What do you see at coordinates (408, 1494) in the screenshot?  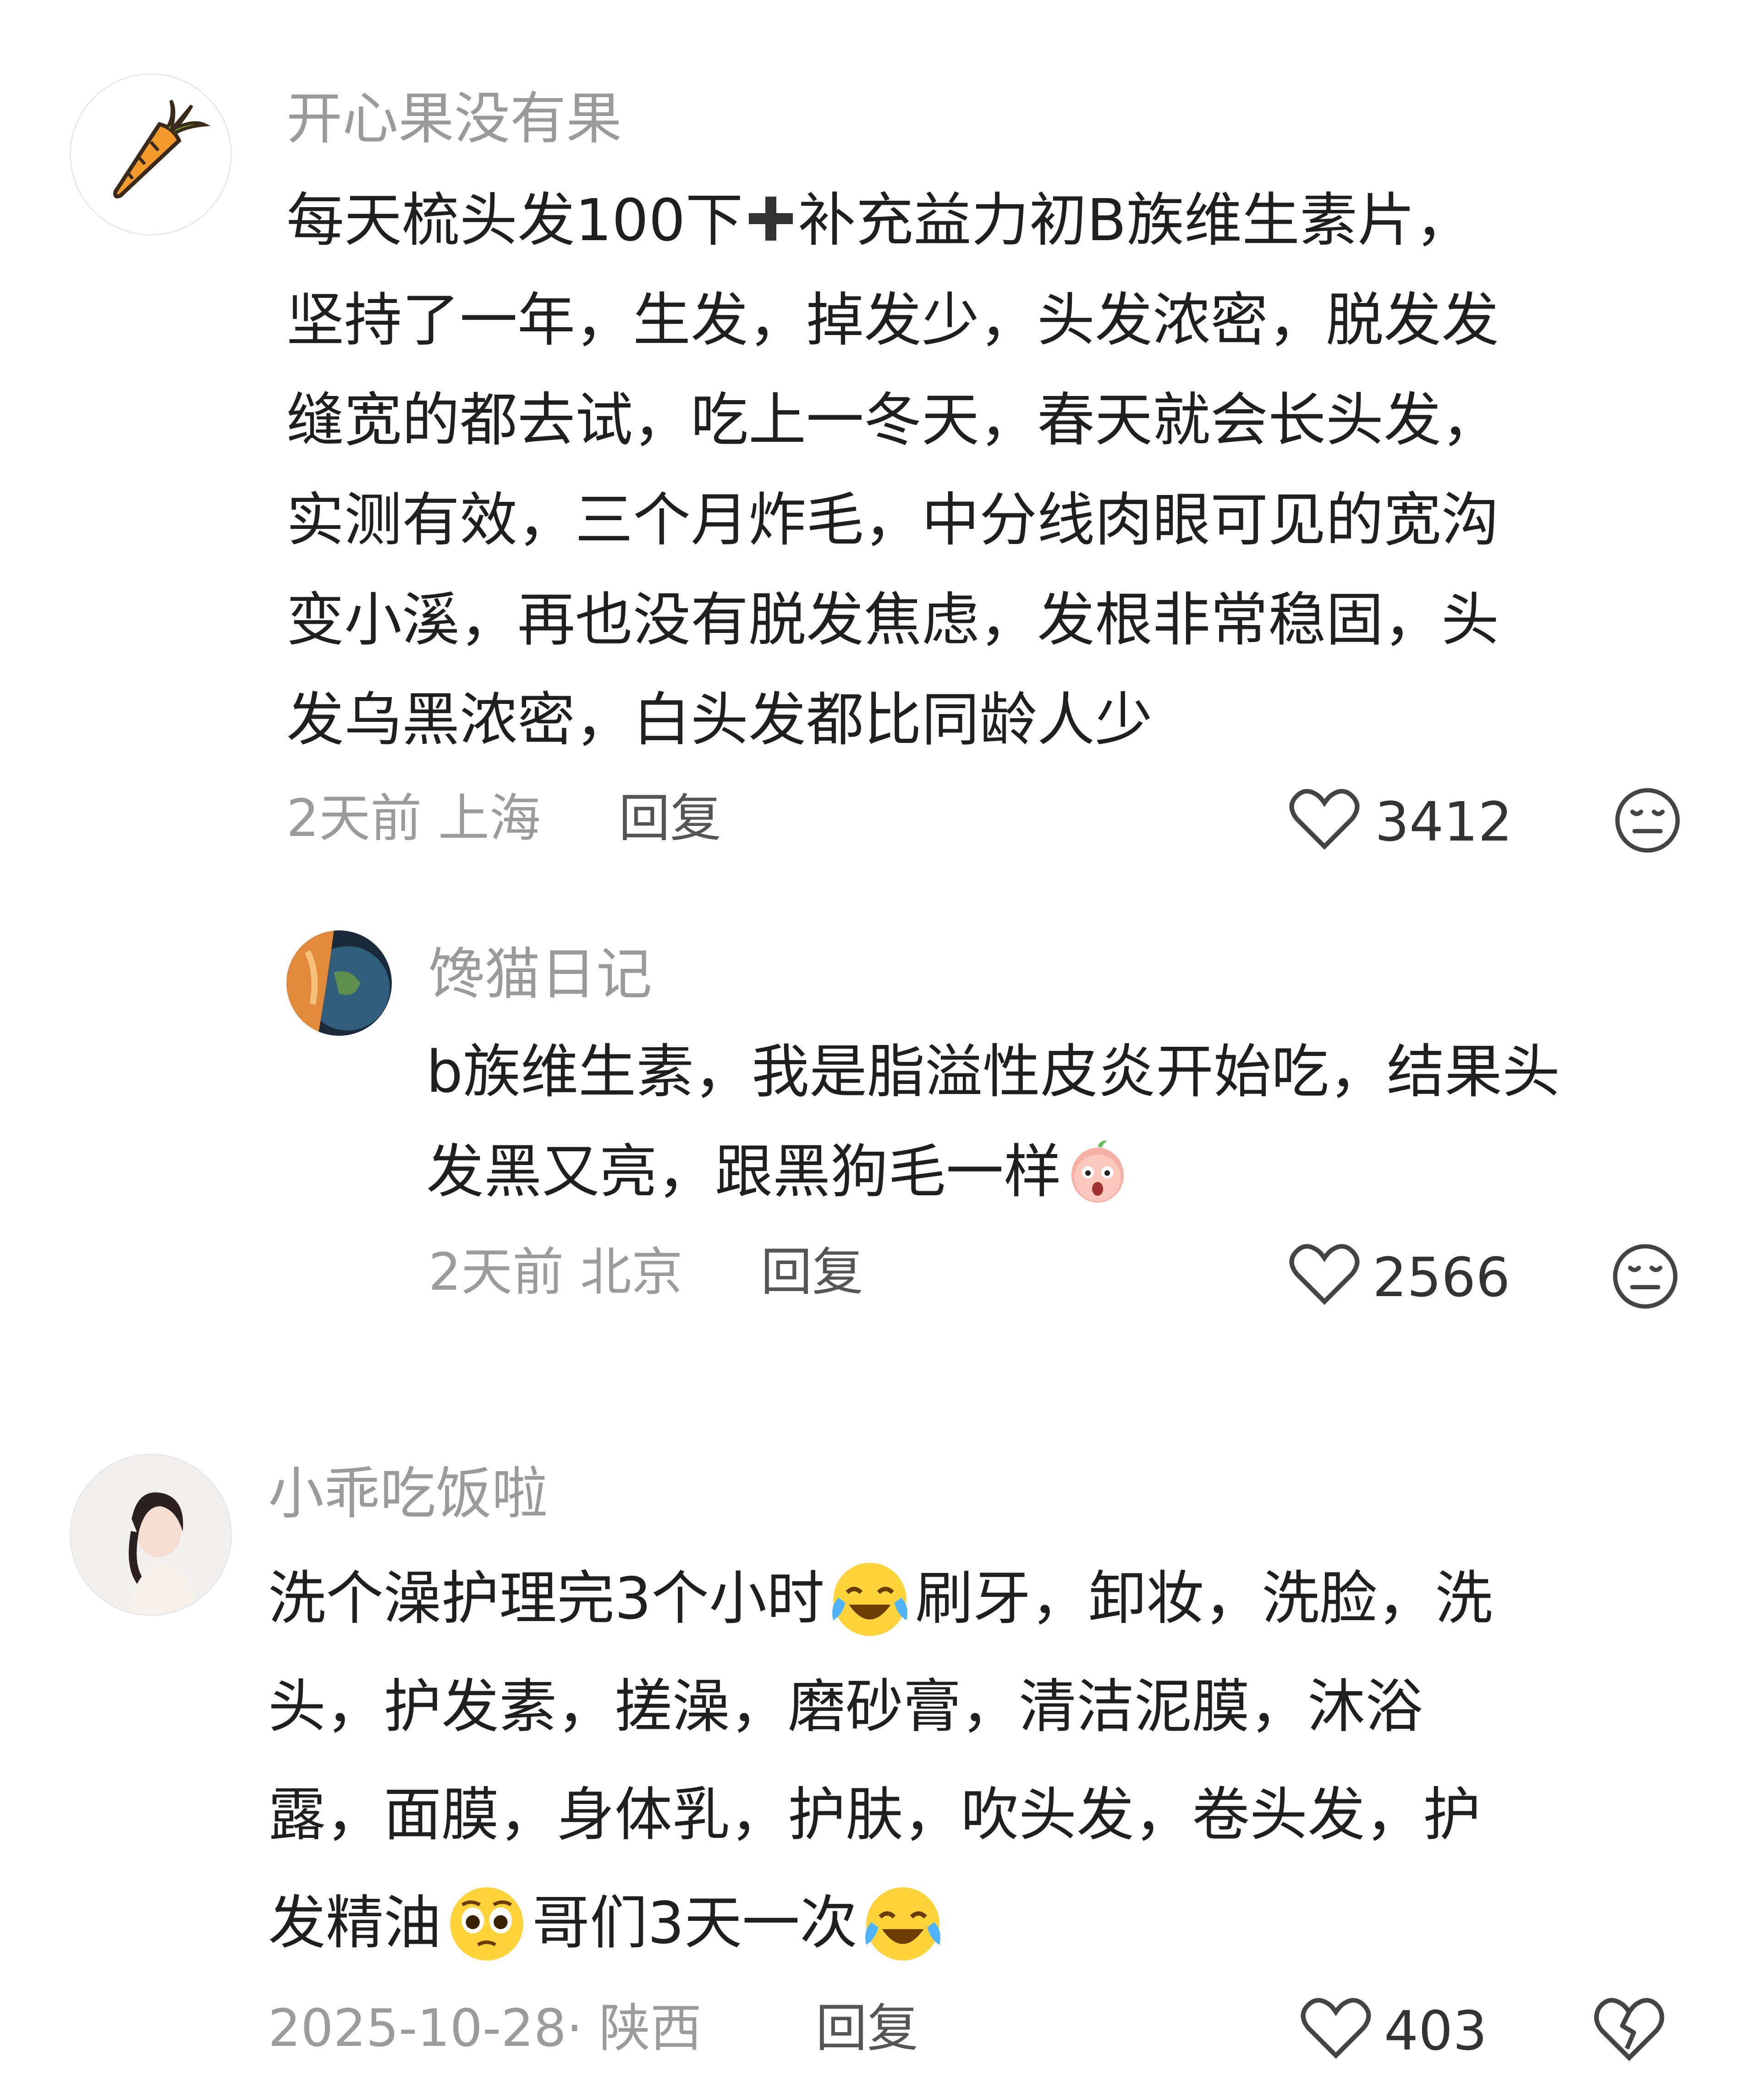 I see `comment-username: 小乖吃饭啦` at bounding box center [408, 1494].